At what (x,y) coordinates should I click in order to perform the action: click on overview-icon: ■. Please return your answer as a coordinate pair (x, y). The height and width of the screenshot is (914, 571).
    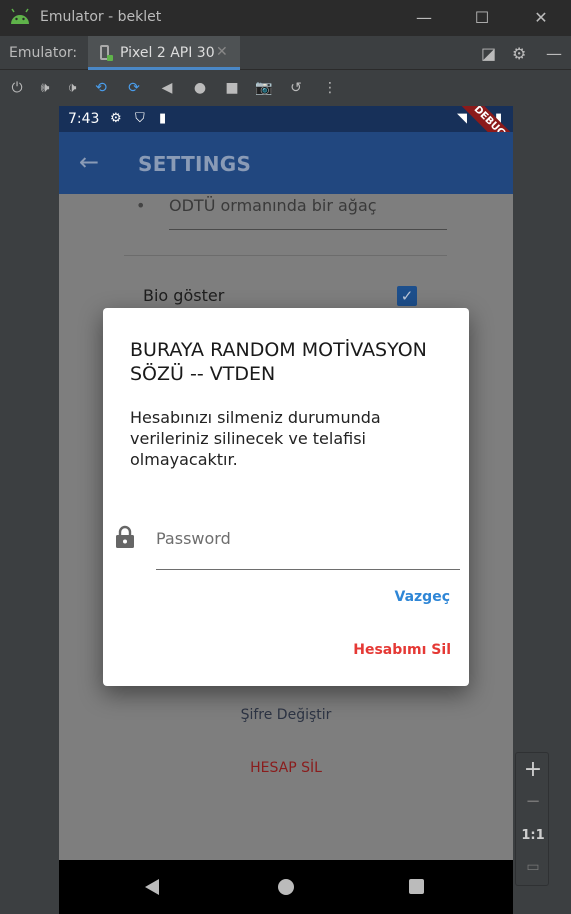
    Looking at the image, I should click on (232, 88).